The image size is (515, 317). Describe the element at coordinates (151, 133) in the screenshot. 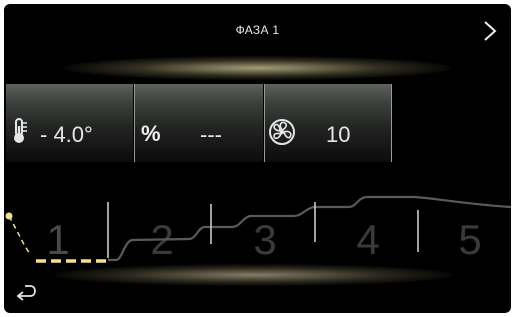

I see `humidity-symbol: %` at that location.